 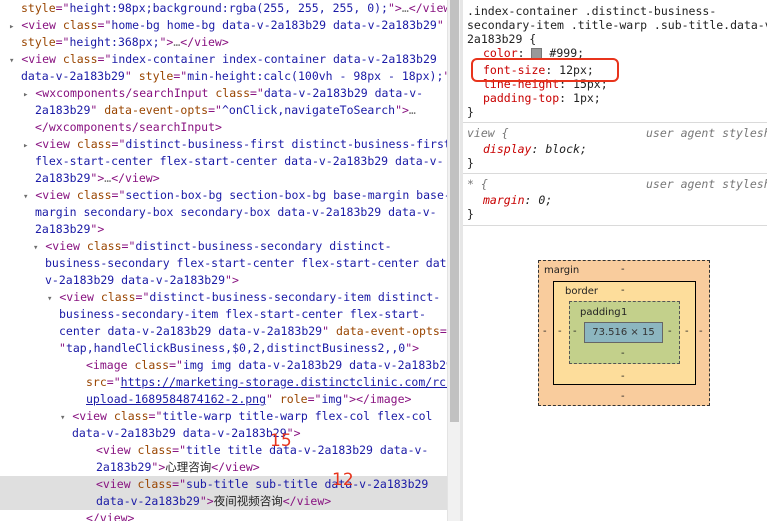 What do you see at coordinates (545, 331) in the screenshot?
I see `margin-left-value: -` at bounding box center [545, 331].